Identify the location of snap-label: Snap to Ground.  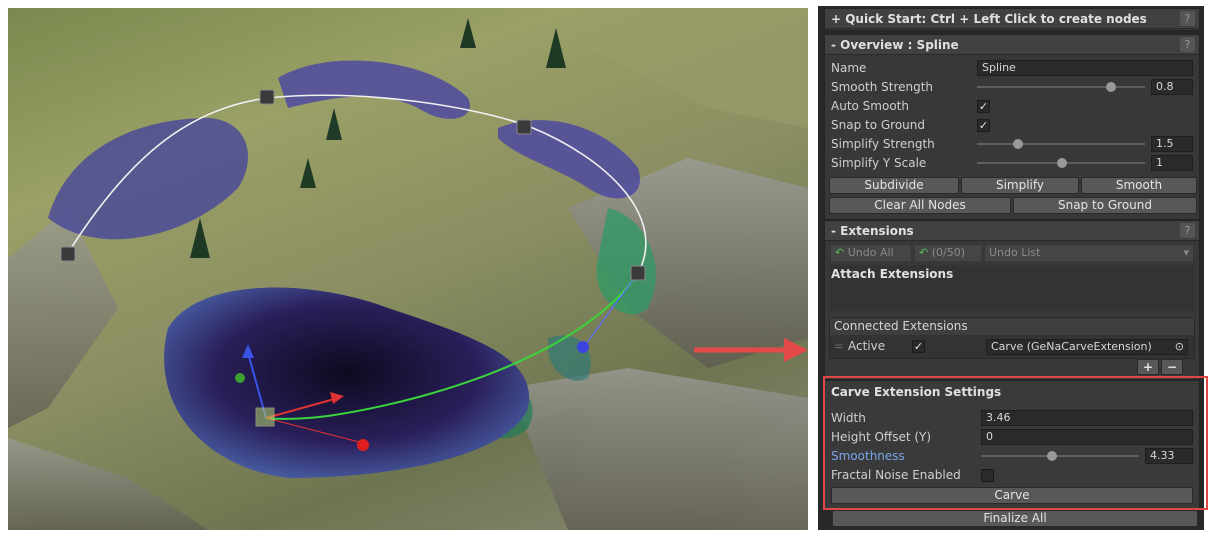
(878, 125).